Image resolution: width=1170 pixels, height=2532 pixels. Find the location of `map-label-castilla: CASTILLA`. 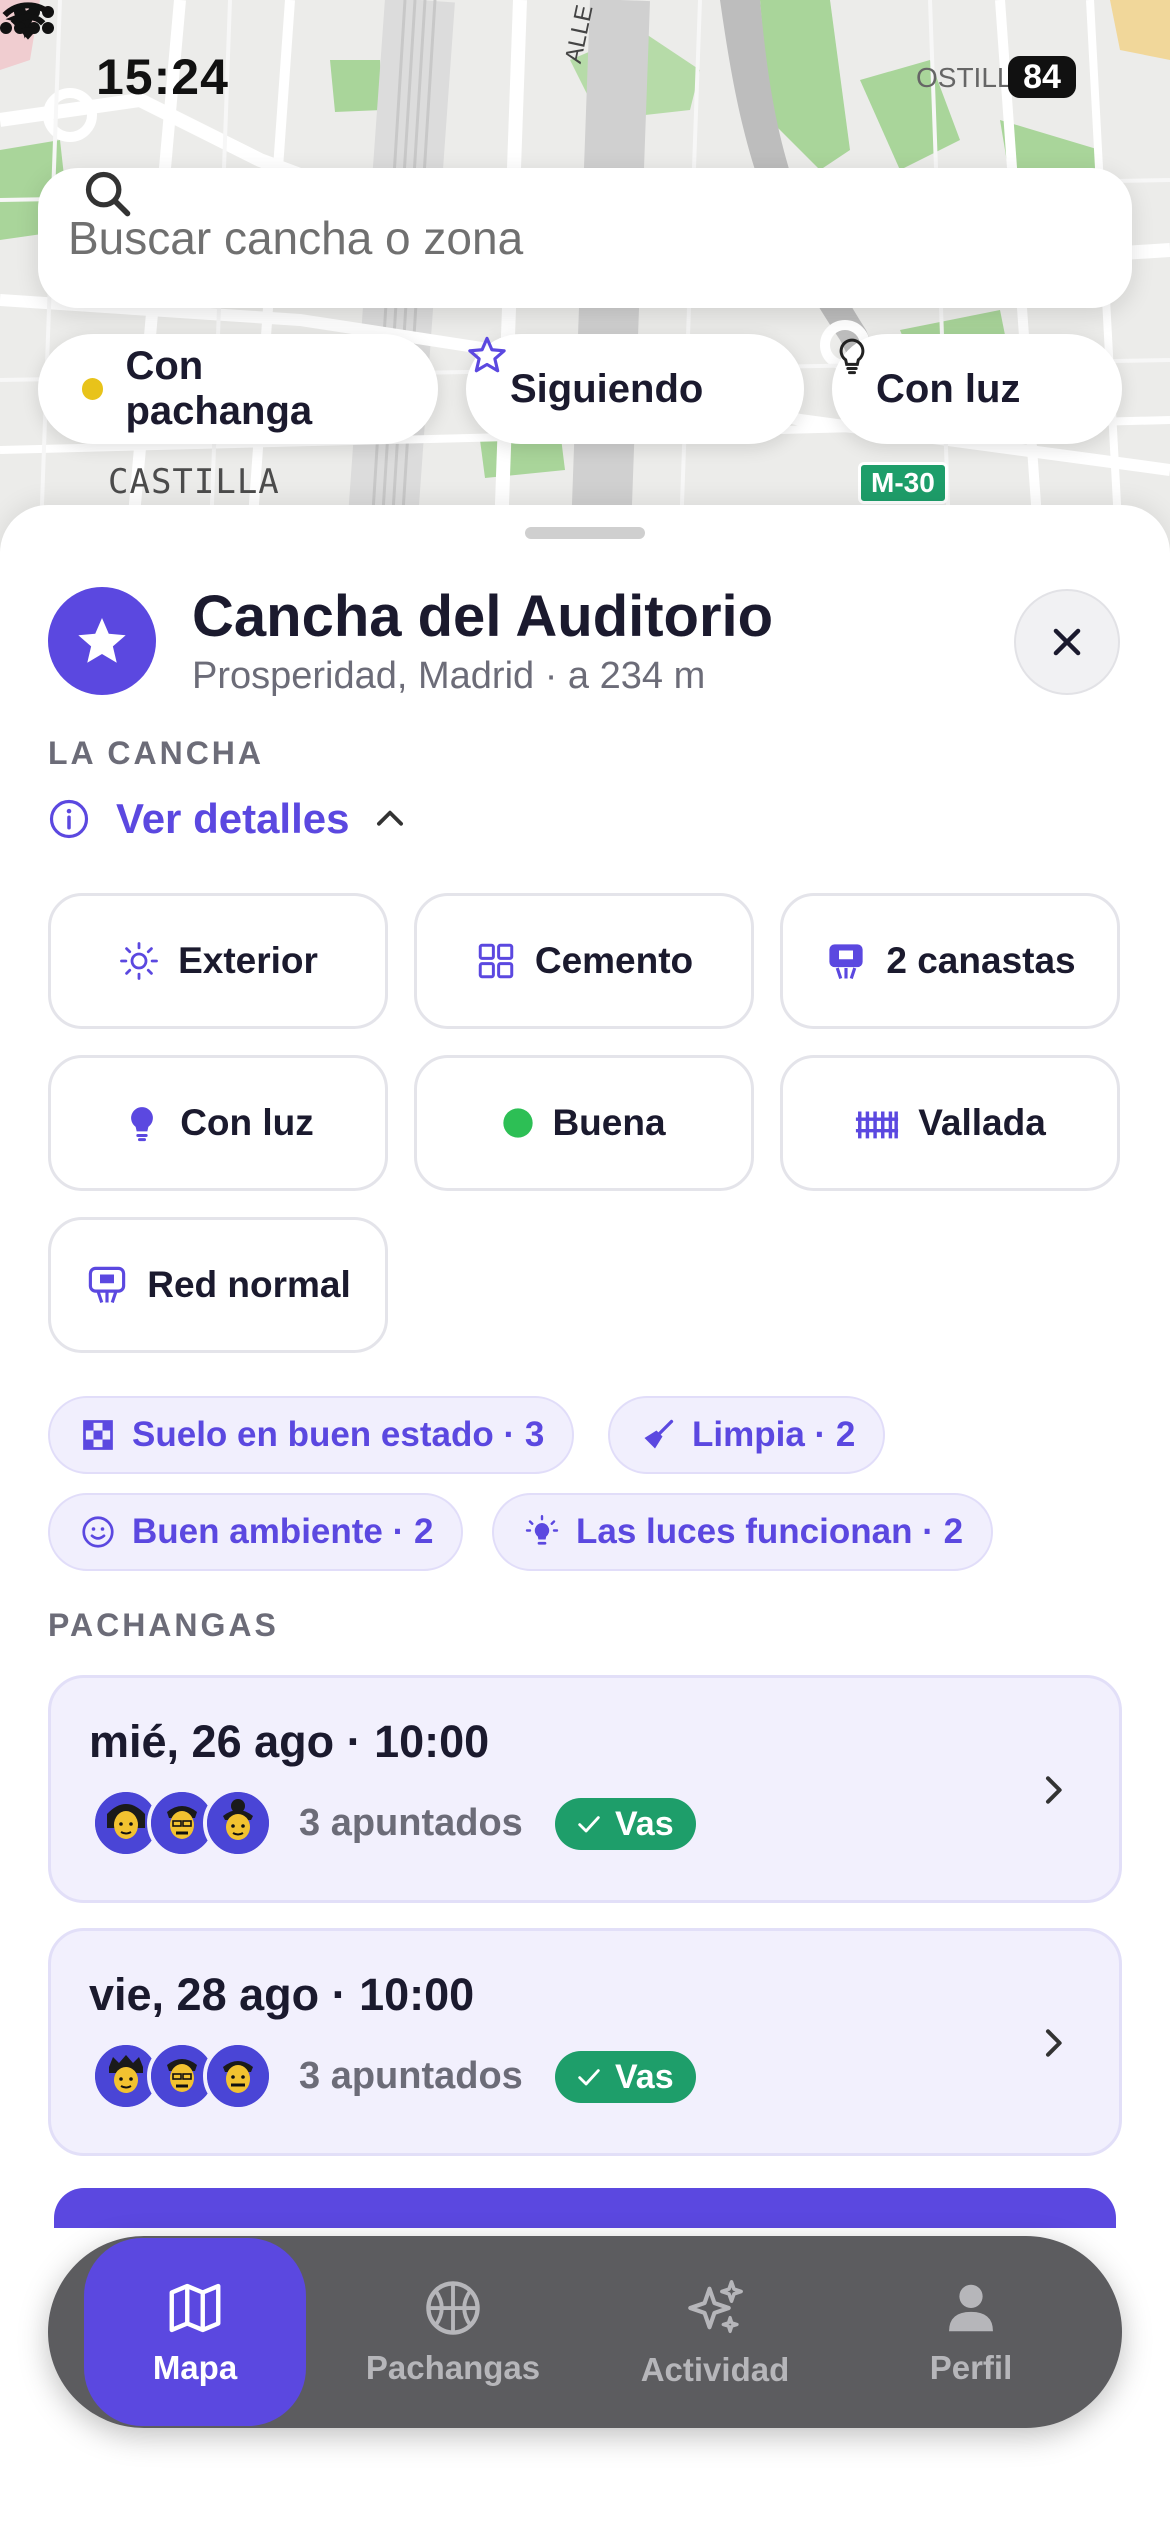

map-label-castilla: CASTILLA is located at coordinates (194, 482).